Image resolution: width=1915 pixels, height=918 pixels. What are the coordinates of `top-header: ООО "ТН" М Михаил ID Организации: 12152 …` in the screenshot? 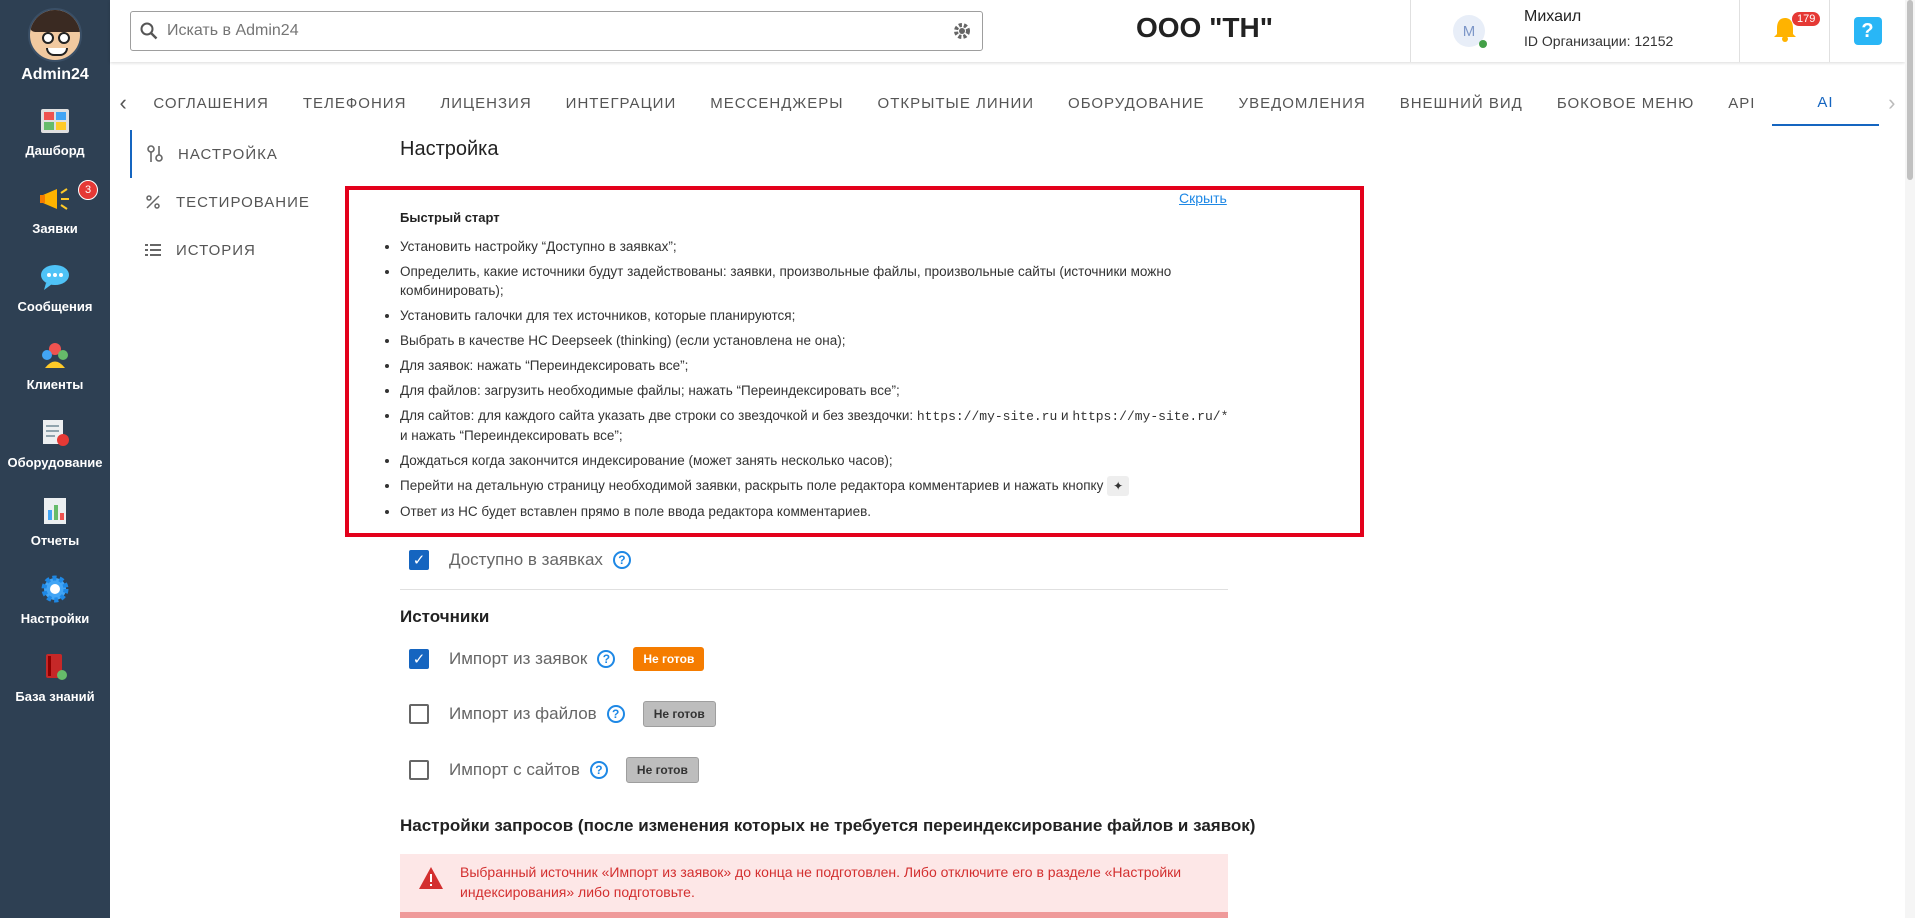 It's located at (1007, 31).